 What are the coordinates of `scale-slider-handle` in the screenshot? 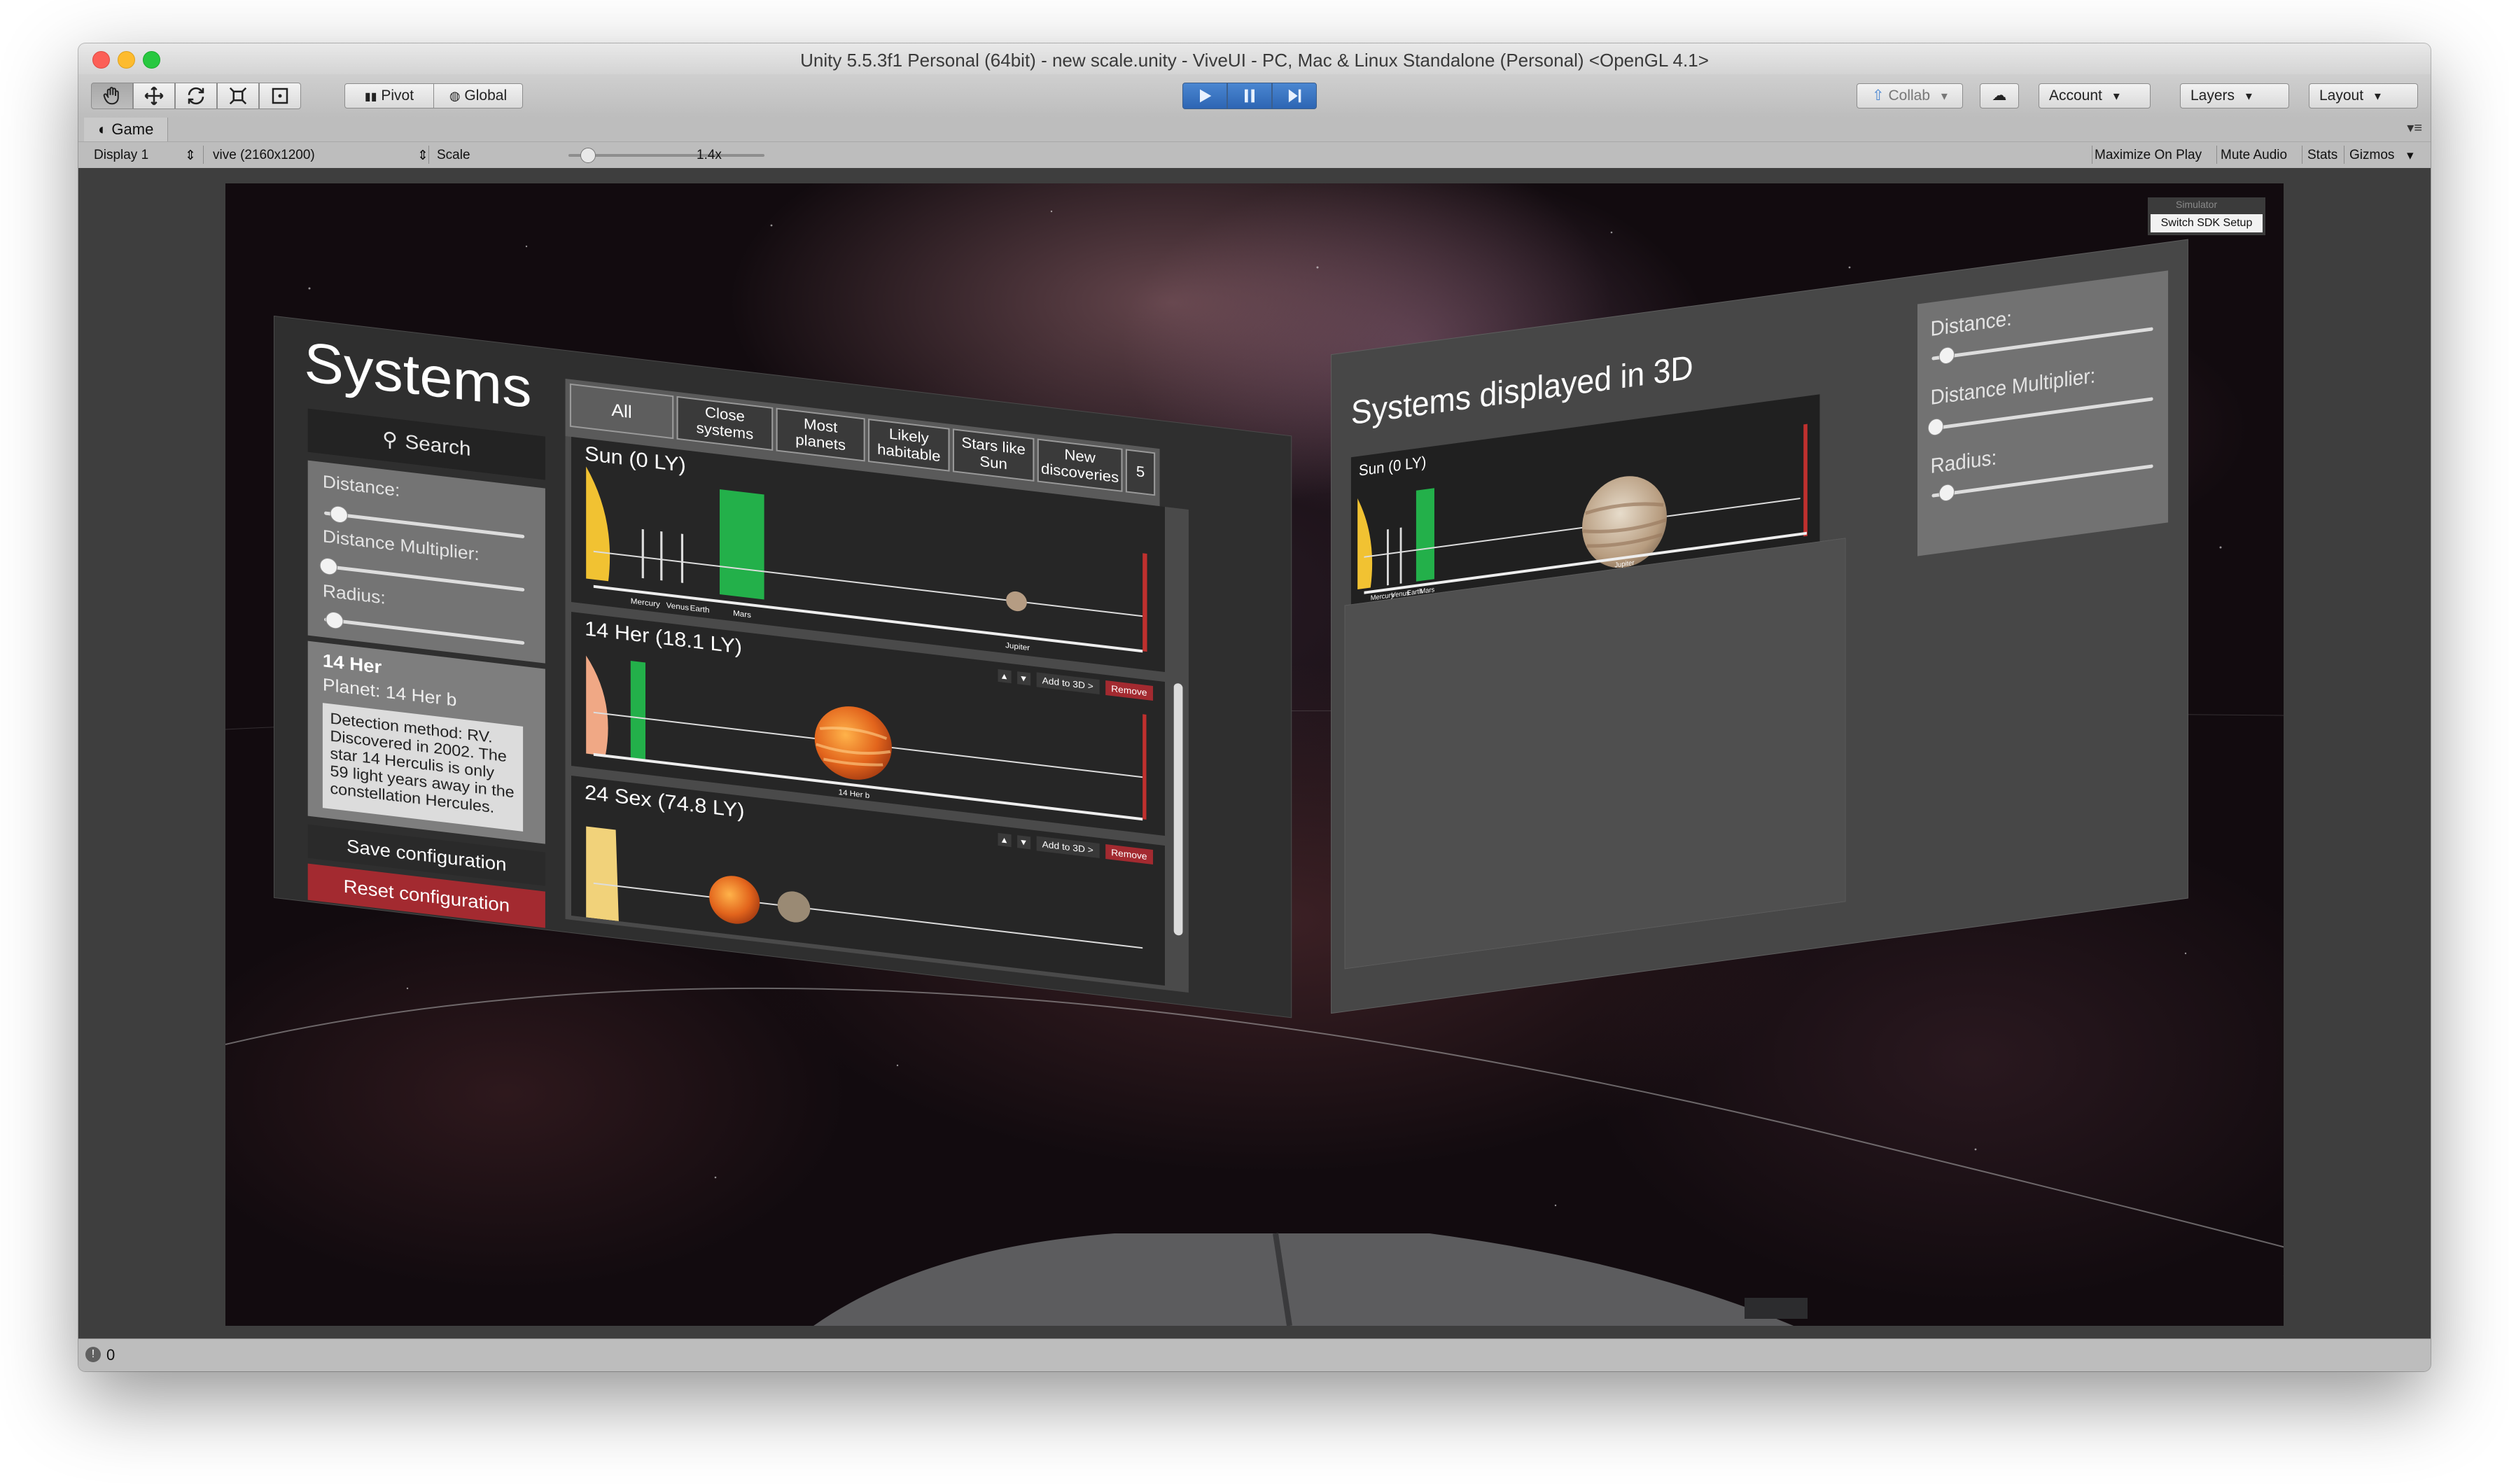 It's located at (588, 155).